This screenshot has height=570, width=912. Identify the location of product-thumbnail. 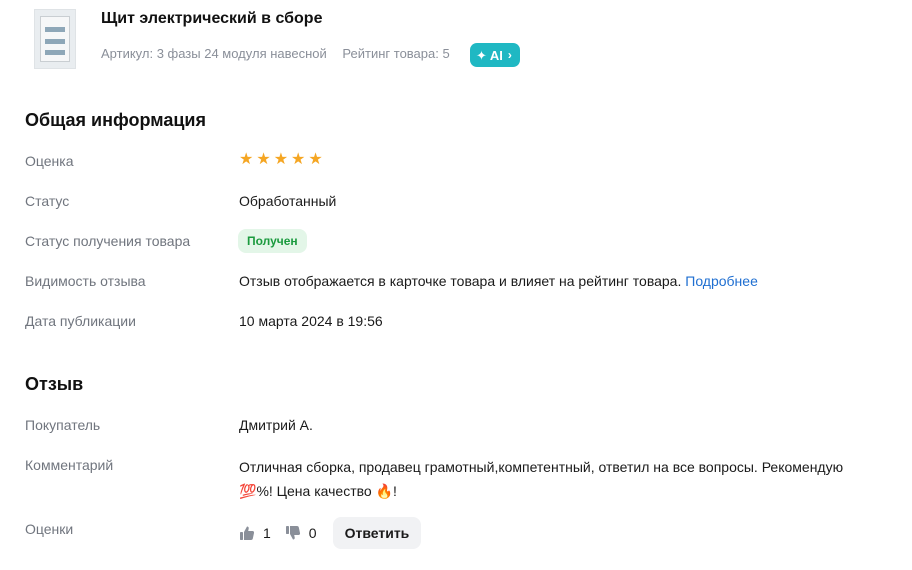
(55, 39).